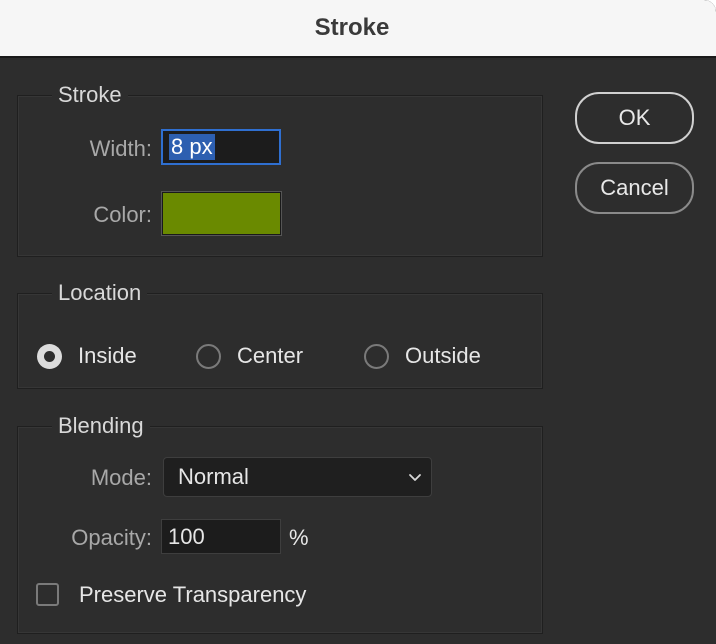 Image resolution: width=716 pixels, height=644 pixels. Describe the element at coordinates (221, 536) in the screenshot. I see `opacity-input: 100` at that location.